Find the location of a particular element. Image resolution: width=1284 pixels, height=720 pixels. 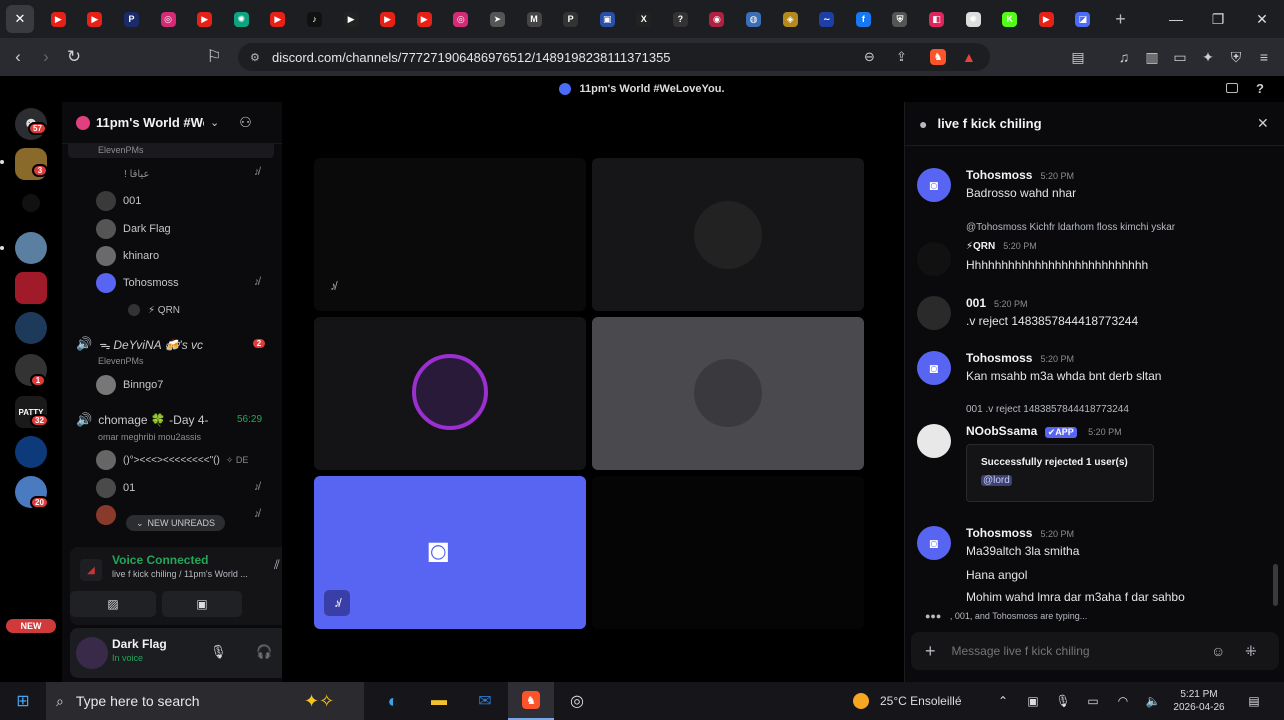

menu-icon: ≡ is located at coordinates (1264, 57).